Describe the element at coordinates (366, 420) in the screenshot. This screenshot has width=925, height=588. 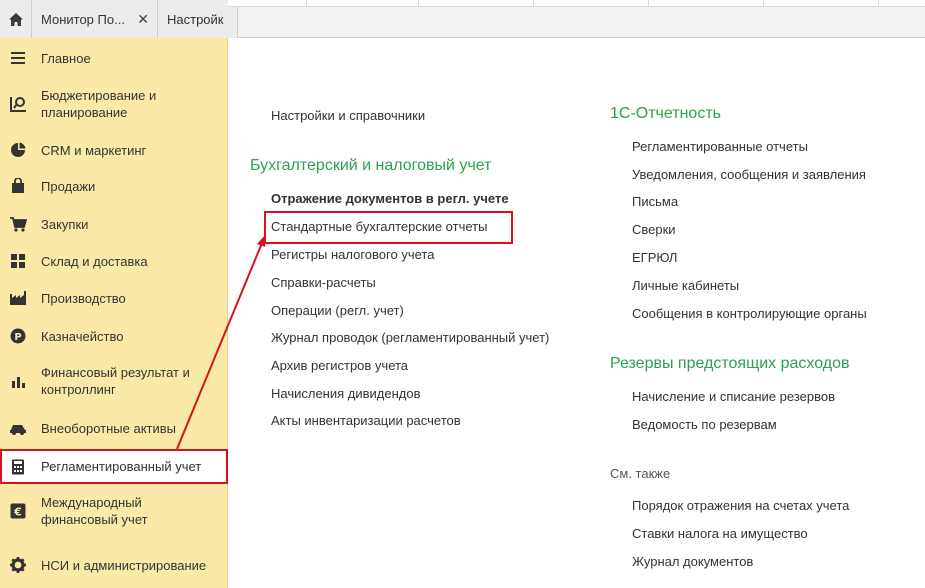
I see `link-inventory-acts: Акты инвентаризации расчетов` at that location.